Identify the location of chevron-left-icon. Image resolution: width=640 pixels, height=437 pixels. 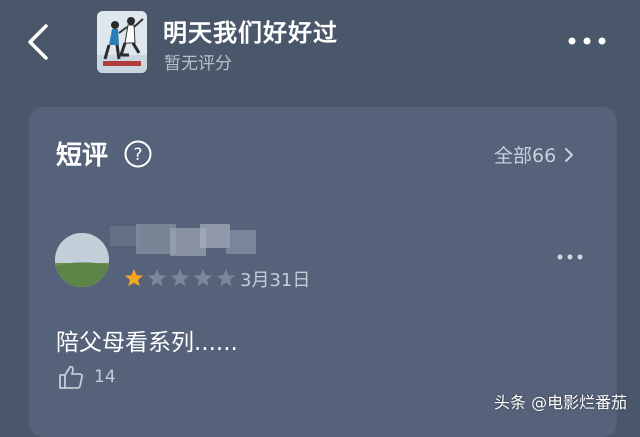
(38, 42).